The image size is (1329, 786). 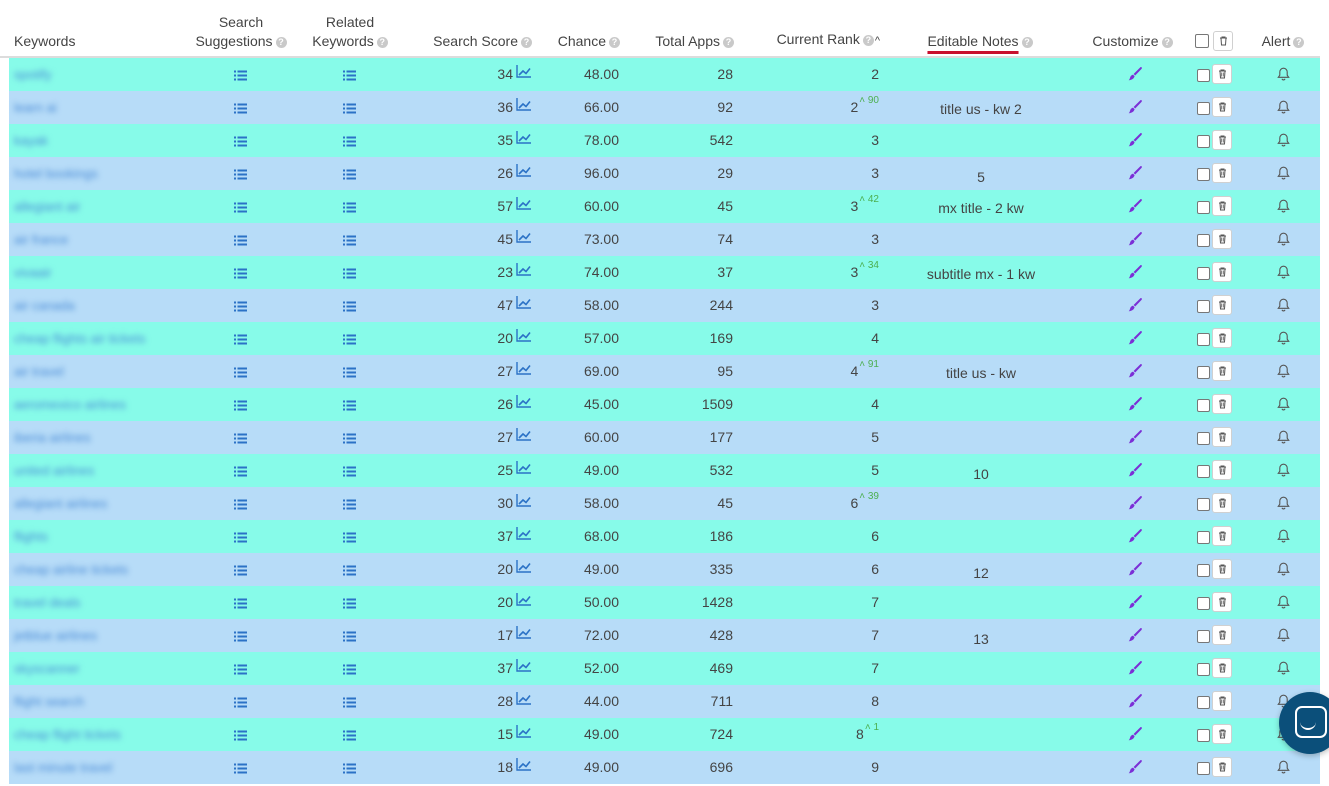 I want to click on header-keywords: Keywords, so click(x=74, y=28).